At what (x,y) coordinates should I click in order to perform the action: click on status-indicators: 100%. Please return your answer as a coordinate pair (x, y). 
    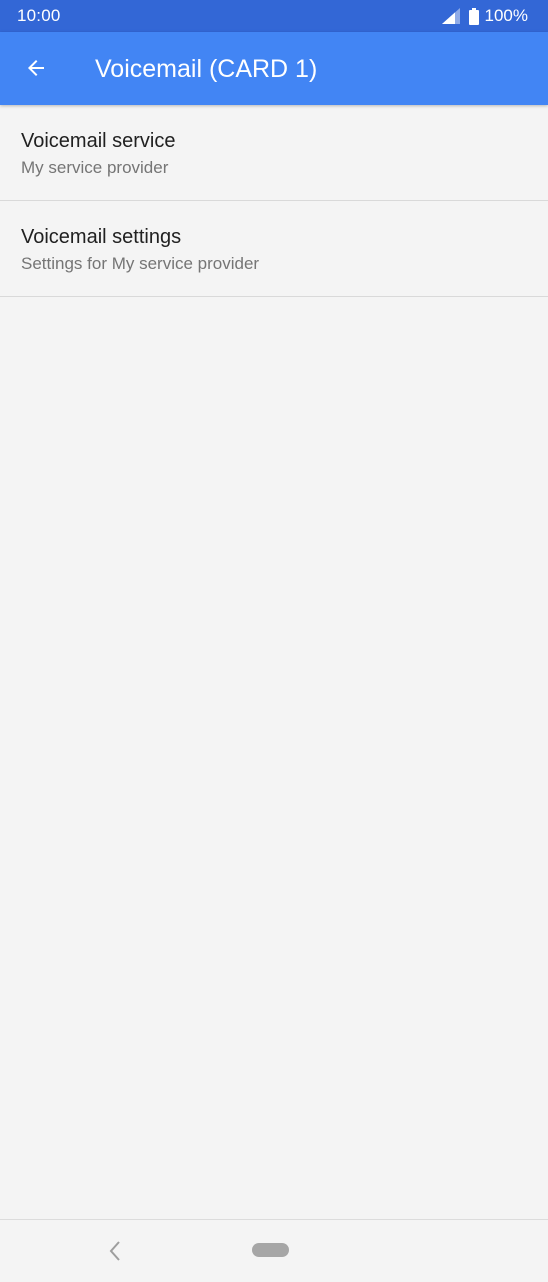
    Looking at the image, I should click on (484, 16).